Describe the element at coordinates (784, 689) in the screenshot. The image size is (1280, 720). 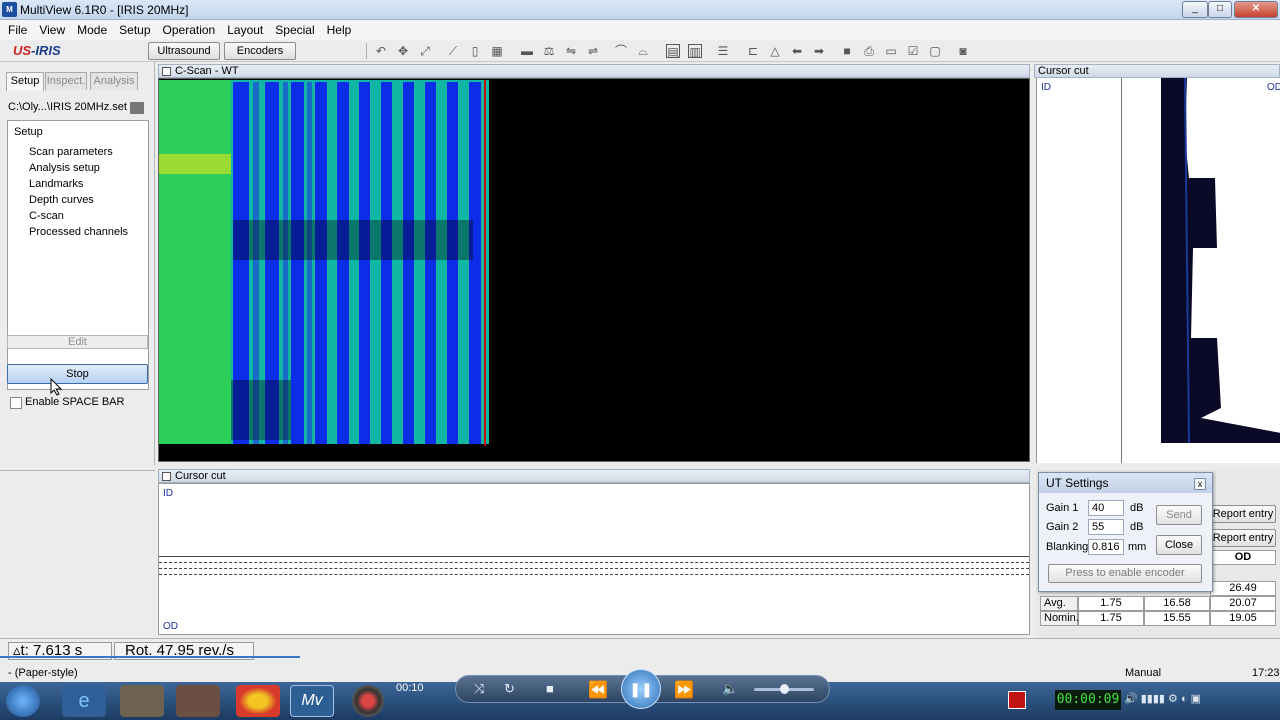
I see `volume-slider-handle` at that location.